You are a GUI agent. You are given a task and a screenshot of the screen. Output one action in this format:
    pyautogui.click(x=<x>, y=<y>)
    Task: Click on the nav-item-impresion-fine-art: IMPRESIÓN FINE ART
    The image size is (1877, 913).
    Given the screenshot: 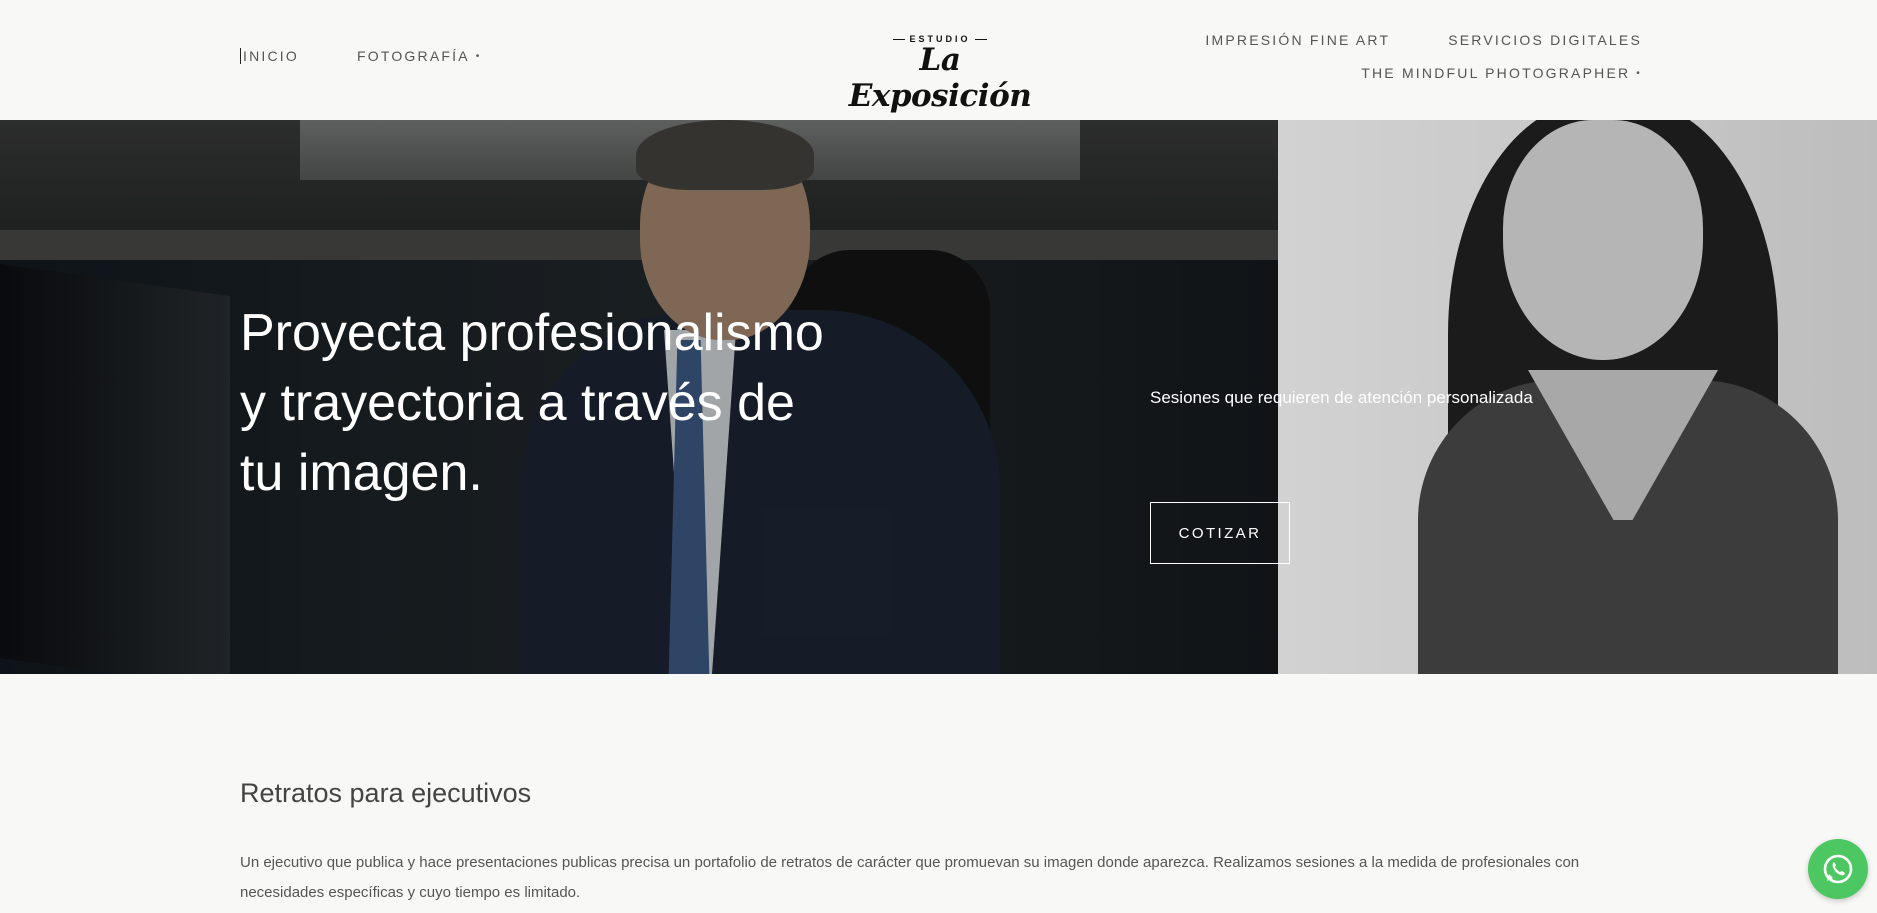 What is the action you would take?
    pyautogui.click(x=1297, y=40)
    